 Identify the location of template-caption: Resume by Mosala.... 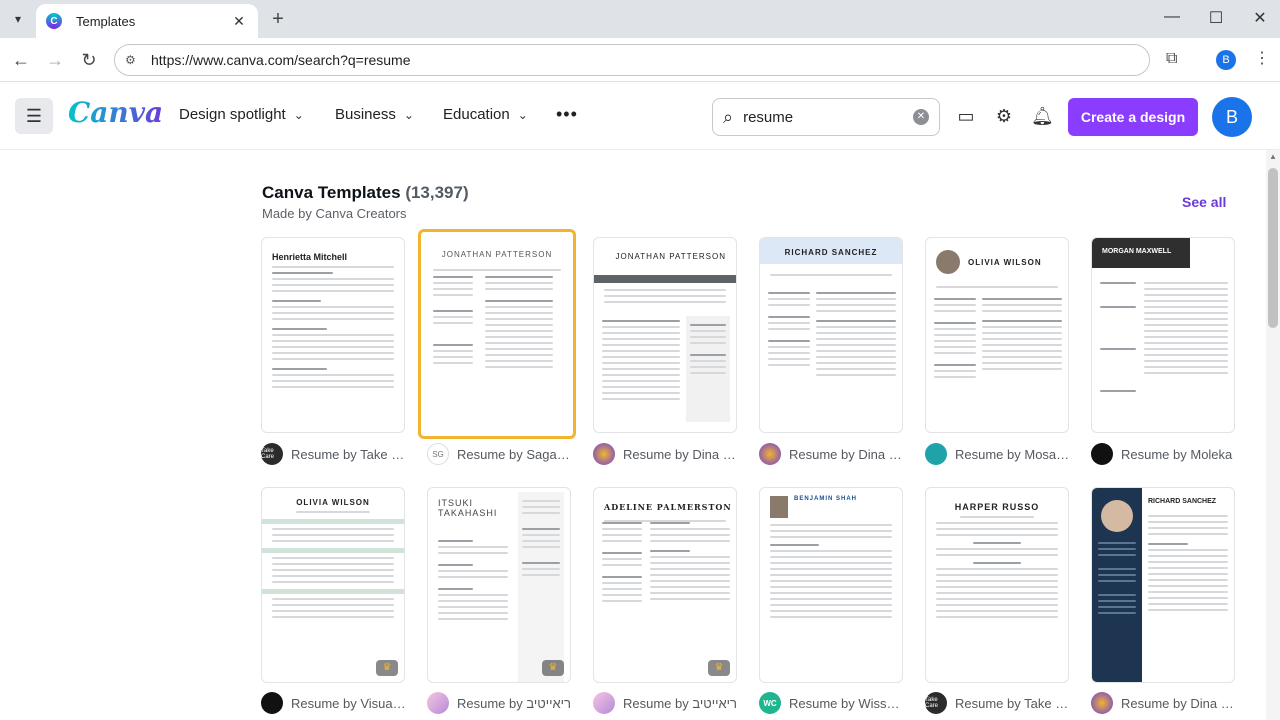
(1000, 454).